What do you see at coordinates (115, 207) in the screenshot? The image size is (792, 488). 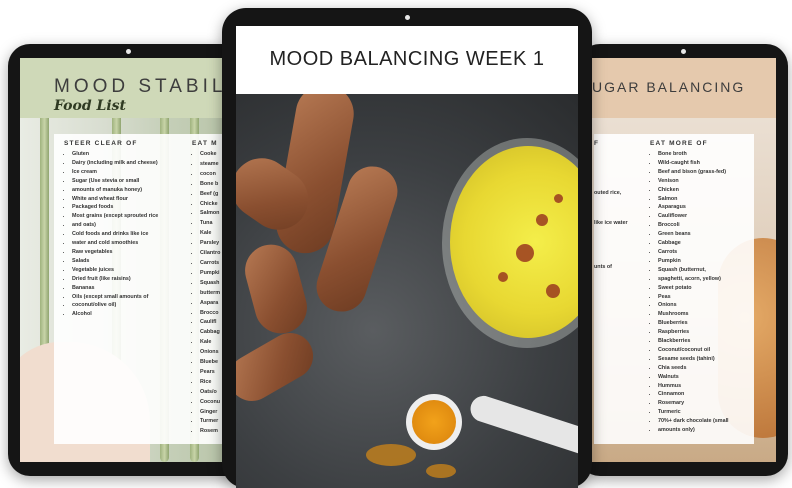 I see `list-item: Packaged foods` at bounding box center [115, 207].